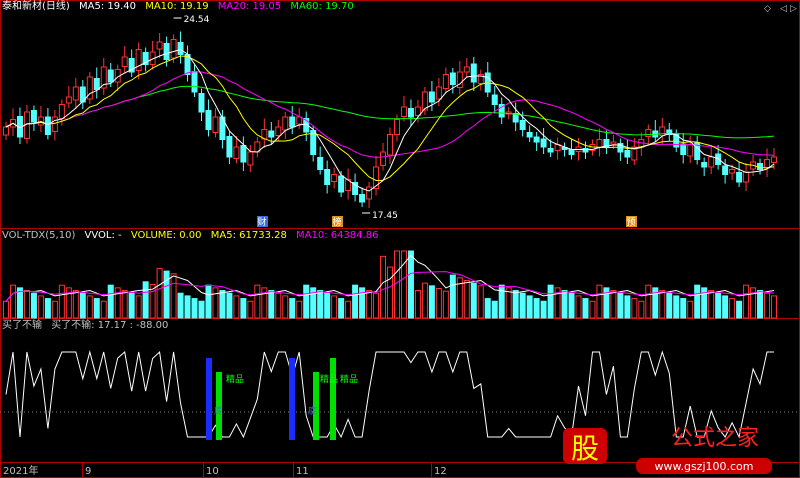 The width and height of the screenshot is (800, 478). Describe the element at coordinates (22, 325) in the screenshot. I see `indicator-name: 买了不输` at that location.